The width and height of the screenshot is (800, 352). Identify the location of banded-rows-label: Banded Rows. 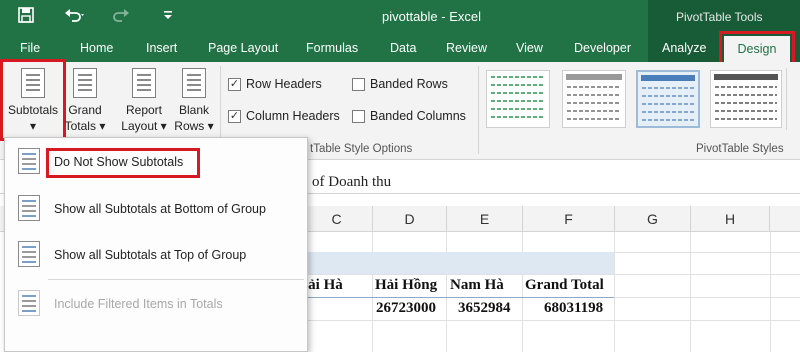
(409, 84).